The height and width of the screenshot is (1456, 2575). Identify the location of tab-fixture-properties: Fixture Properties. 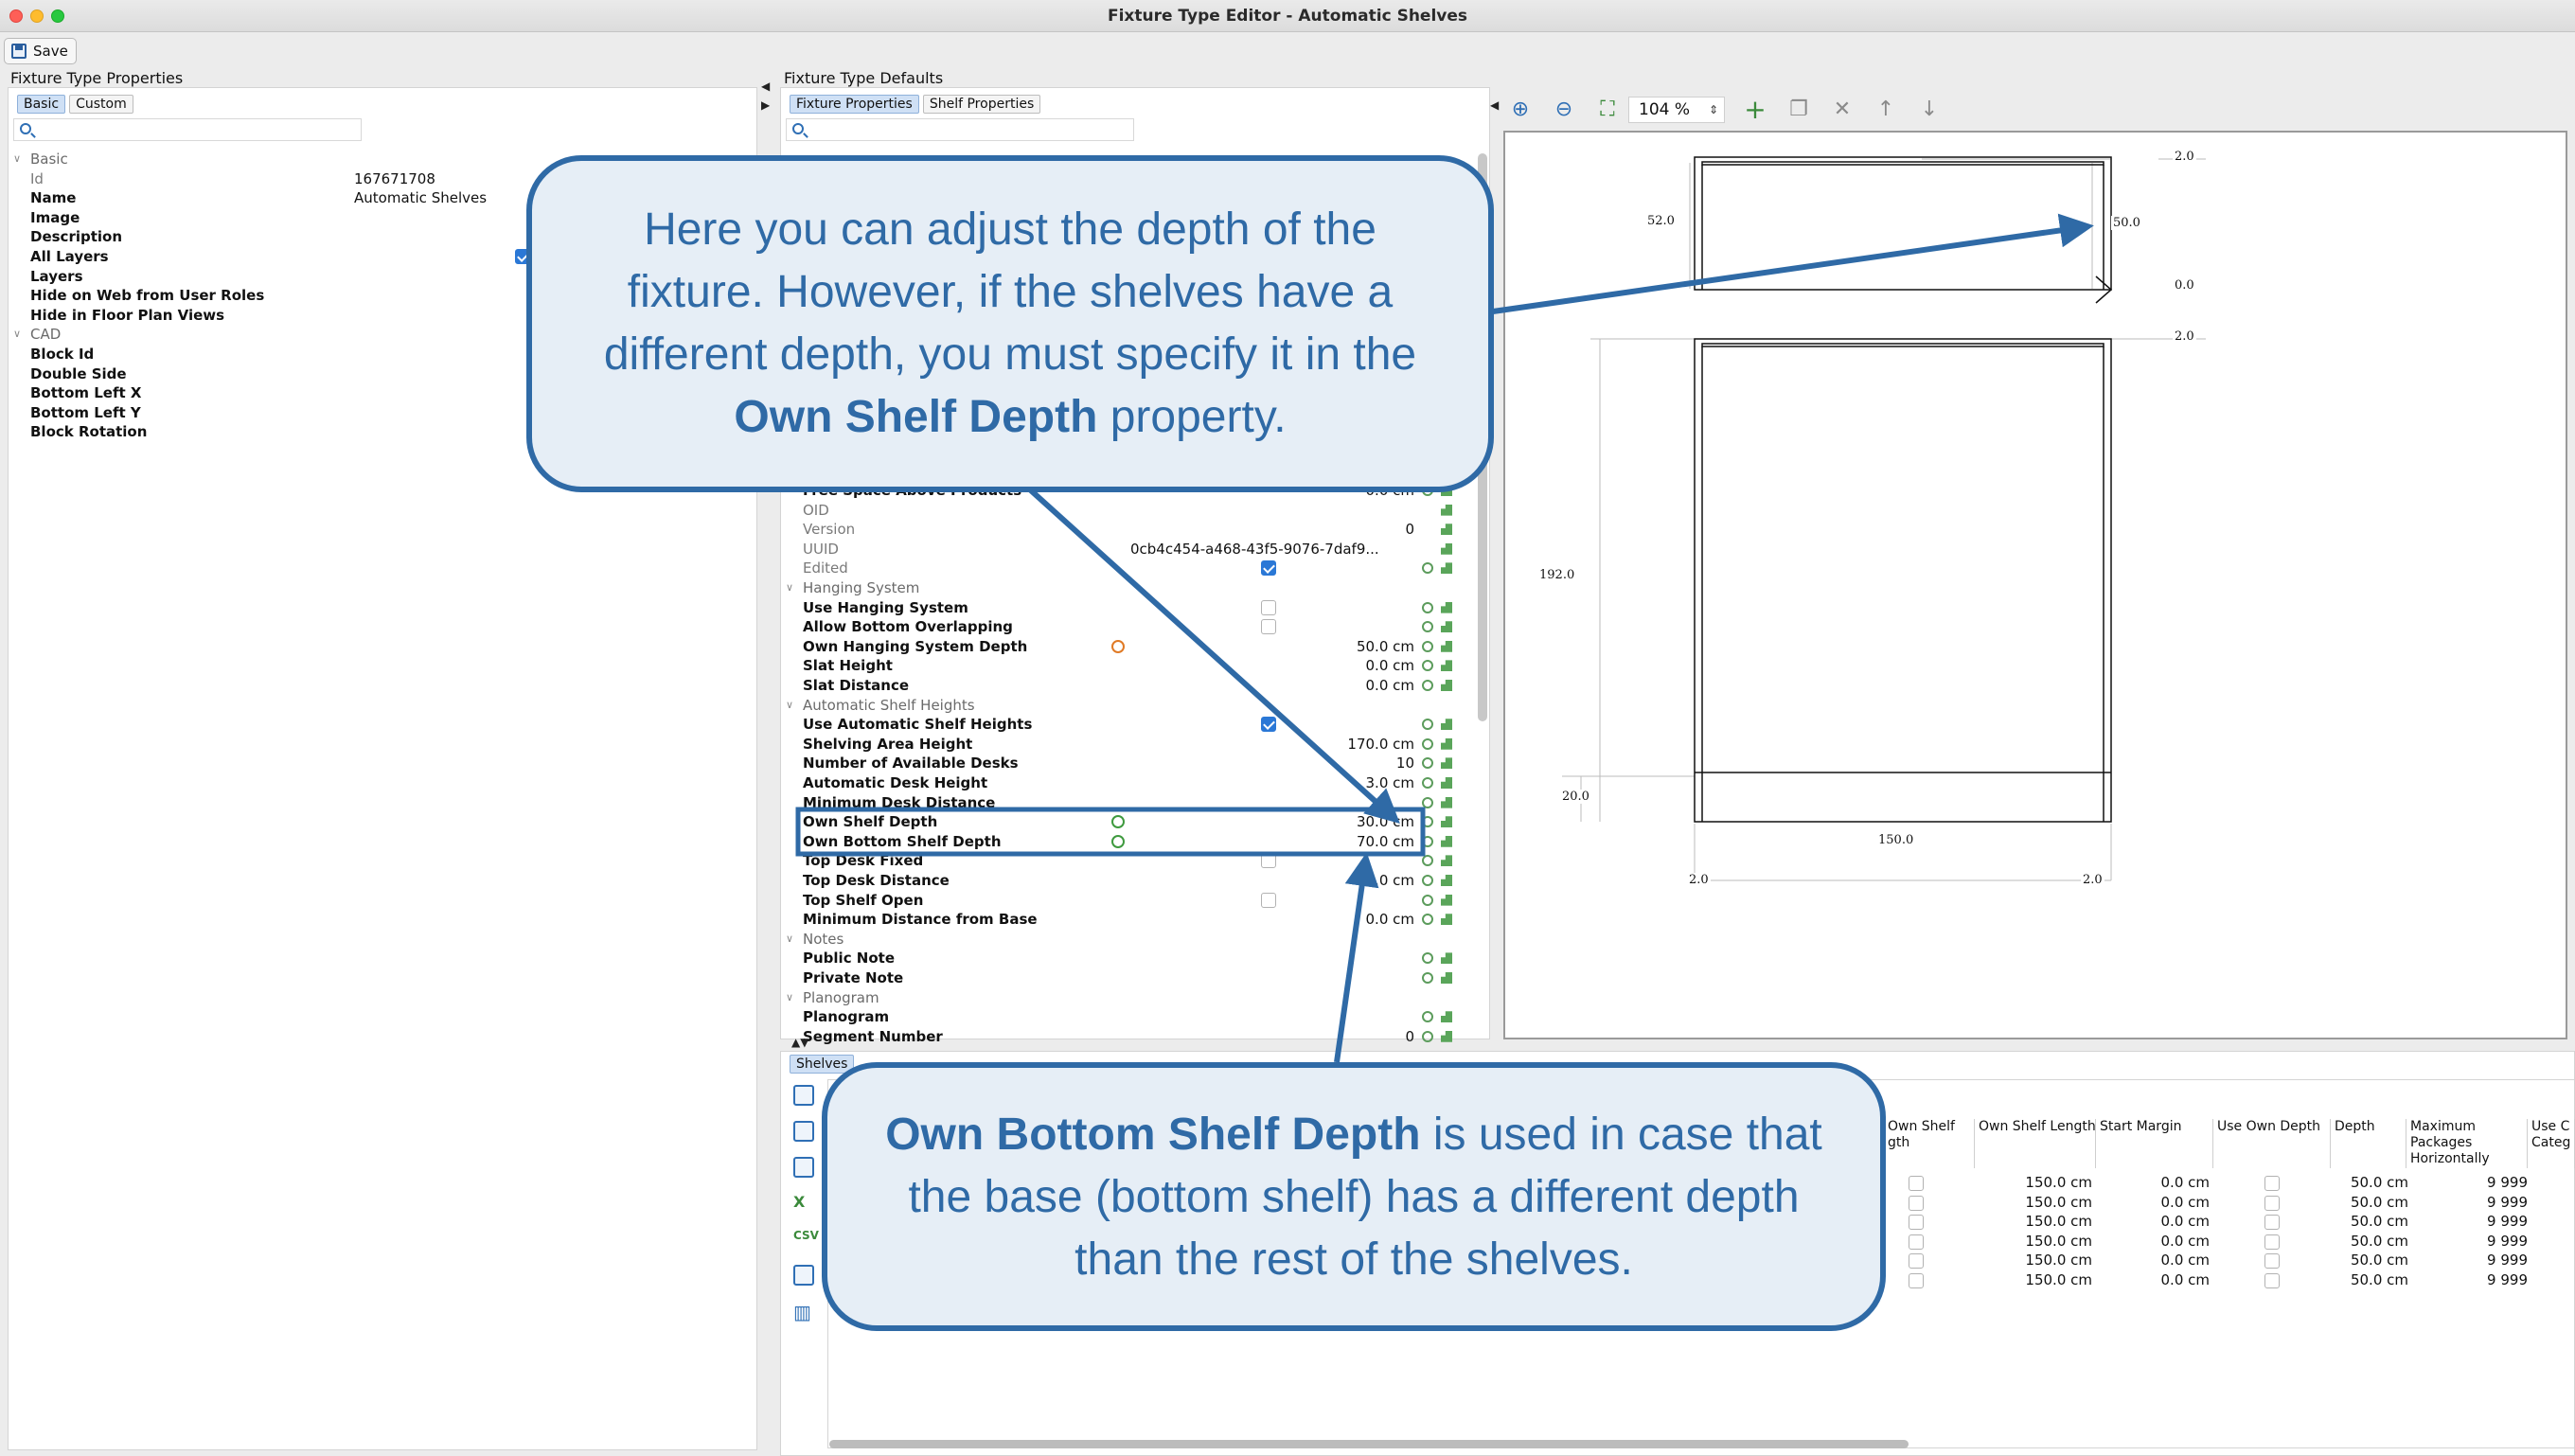
(855, 105).